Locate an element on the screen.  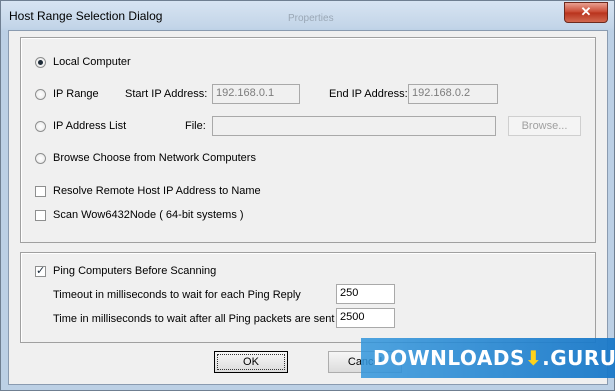
scan-wow-checkbox is located at coordinates (40, 215).